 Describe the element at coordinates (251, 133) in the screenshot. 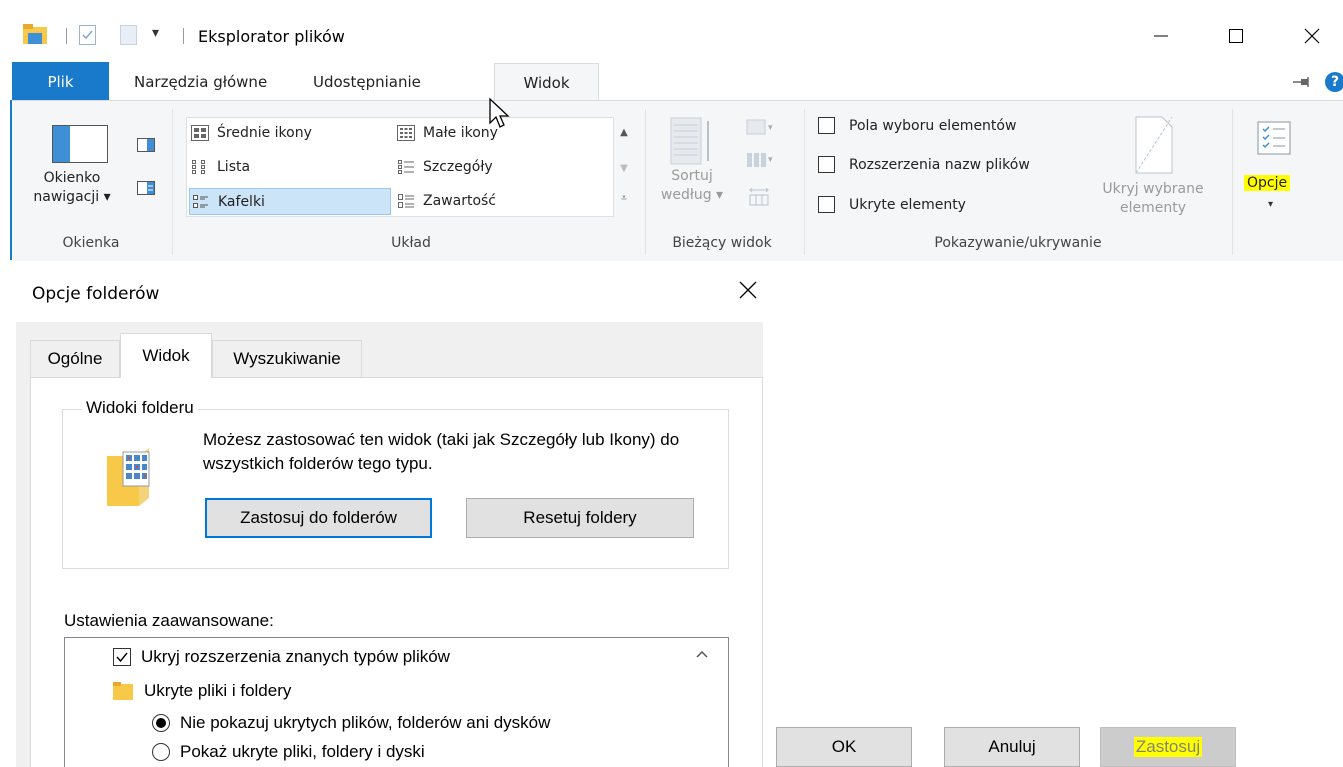

I see `layout-medium-icons: Średnie ikony` at that location.